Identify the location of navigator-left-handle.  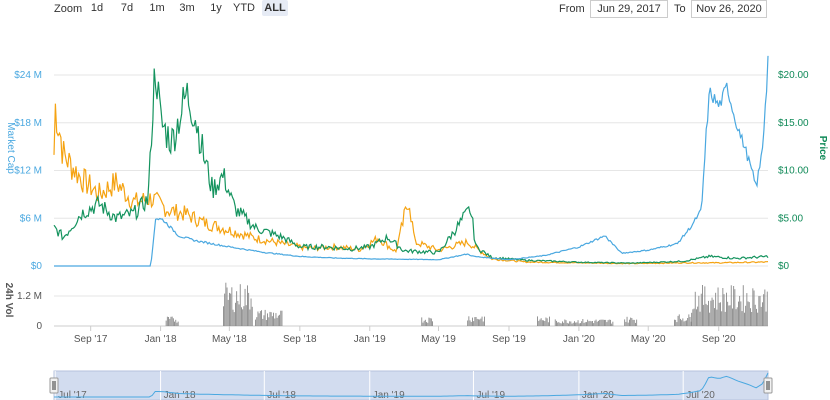
(54, 385).